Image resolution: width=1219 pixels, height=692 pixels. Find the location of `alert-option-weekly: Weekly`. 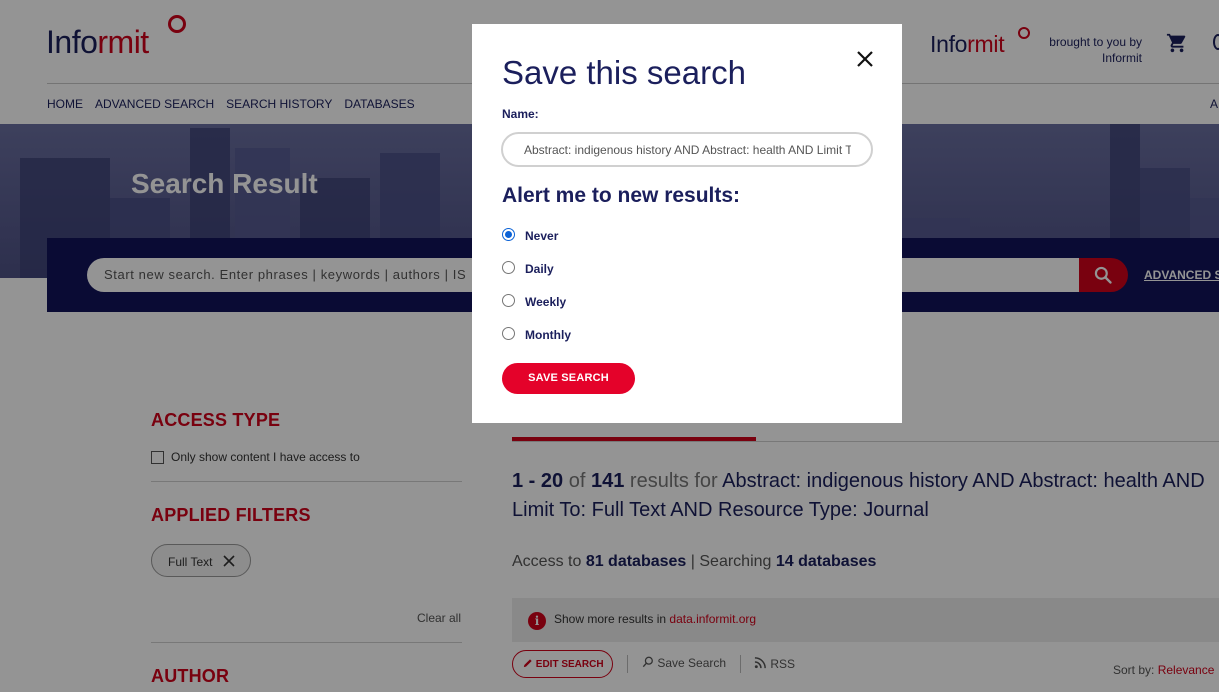

alert-option-weekly: Weekly is located at coordinates (534, 300).